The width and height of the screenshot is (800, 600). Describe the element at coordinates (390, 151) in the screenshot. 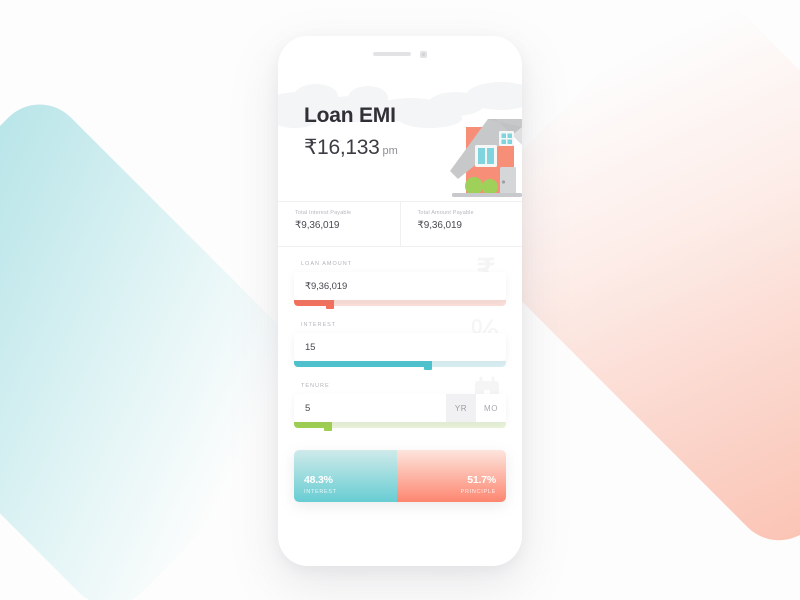

I see `emi-amount-period: pm` at that location.